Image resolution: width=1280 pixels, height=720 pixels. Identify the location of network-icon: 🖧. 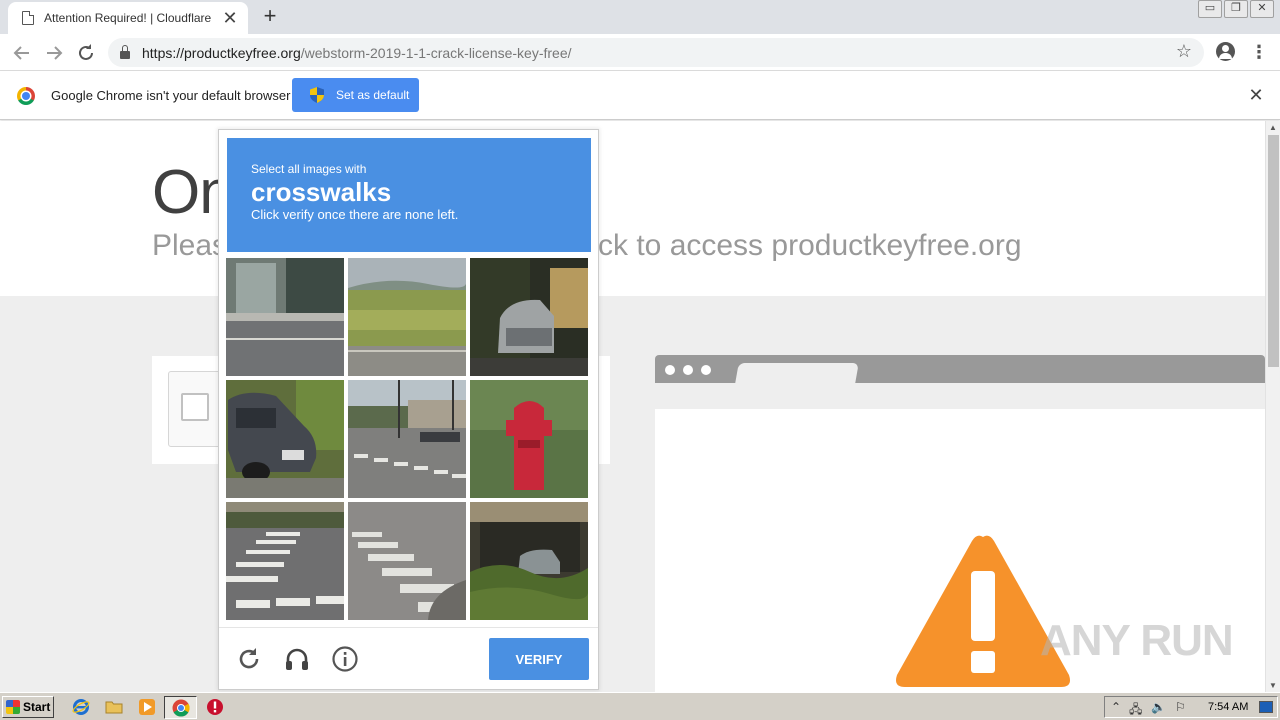
(1135, 710).